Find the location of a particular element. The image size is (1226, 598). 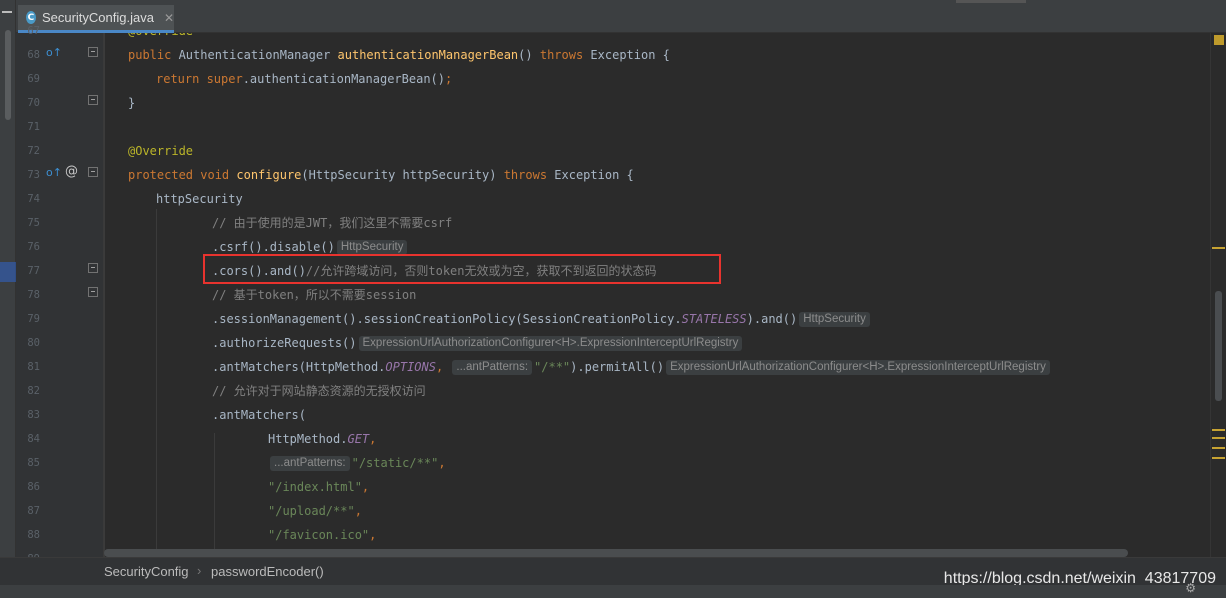

code-line: // 基于token，所以不需要session is located at coordinates (314, 295).